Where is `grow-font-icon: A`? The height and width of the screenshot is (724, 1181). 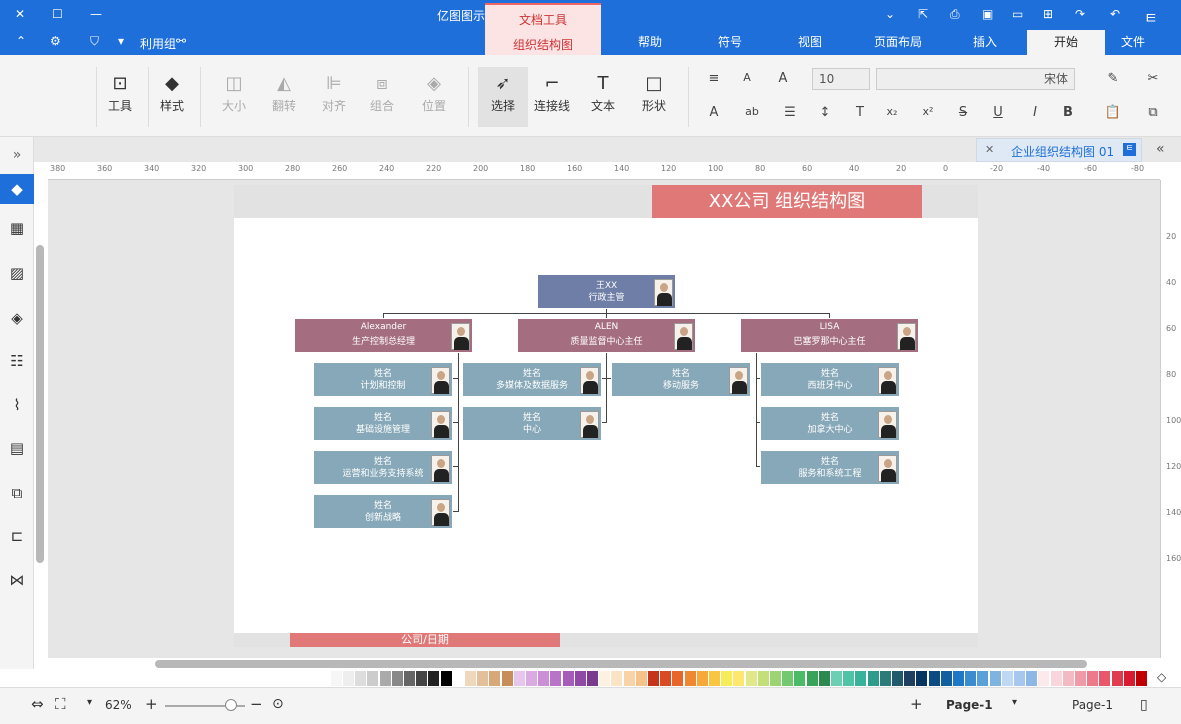
grow-font-icon: A is located at coordinates (783, 78).